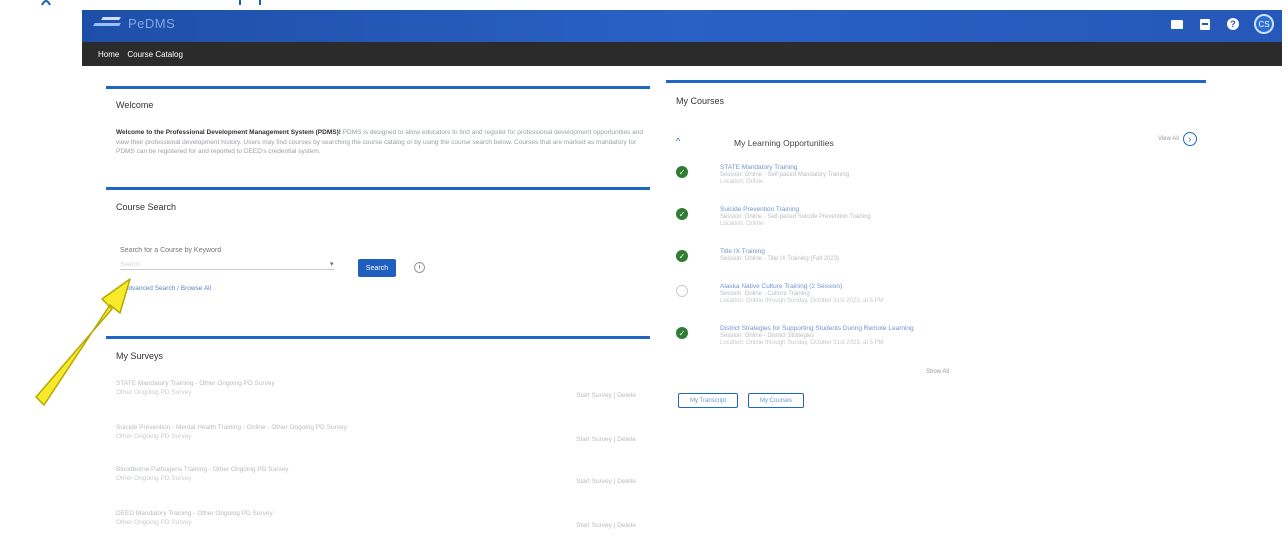 The height and width of the screenshot is (536, 1288). I want to click on app-header: PeDMS ? CS, so click(682, 26).